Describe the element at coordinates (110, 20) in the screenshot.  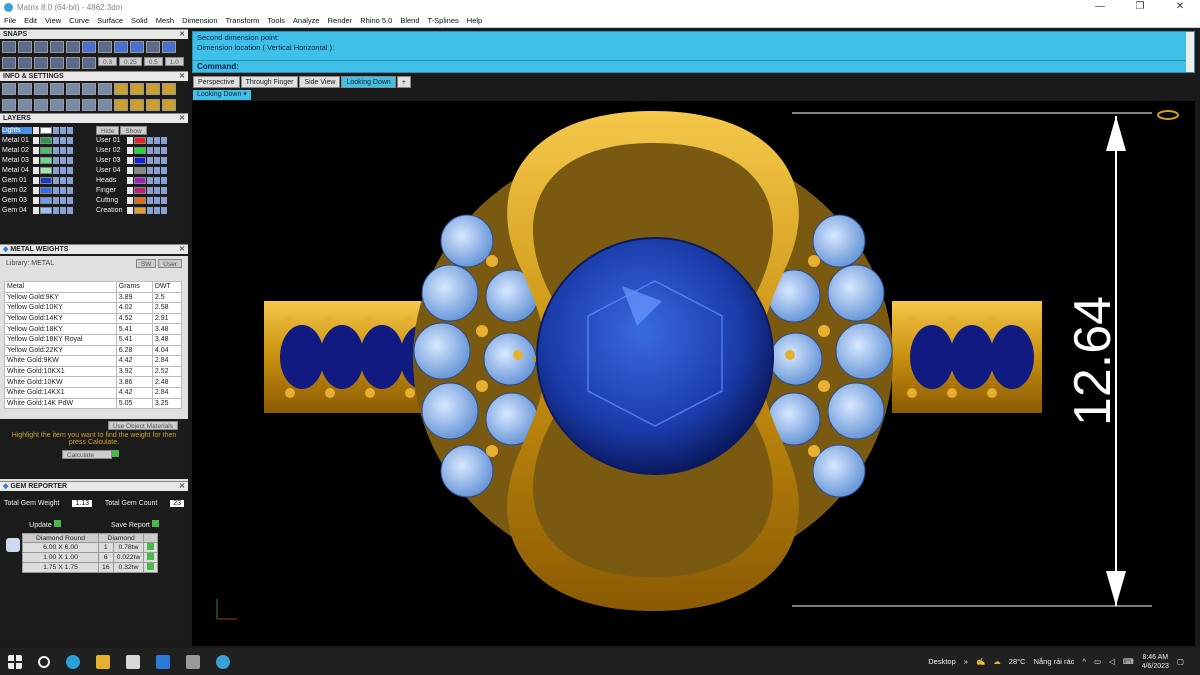
I see `menu-surface: Surface` at that location.